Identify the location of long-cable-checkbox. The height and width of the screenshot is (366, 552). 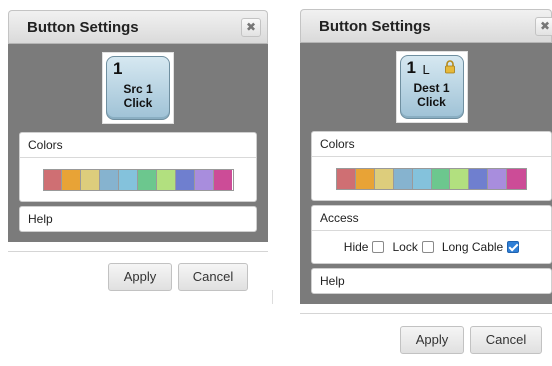
(513, 247).